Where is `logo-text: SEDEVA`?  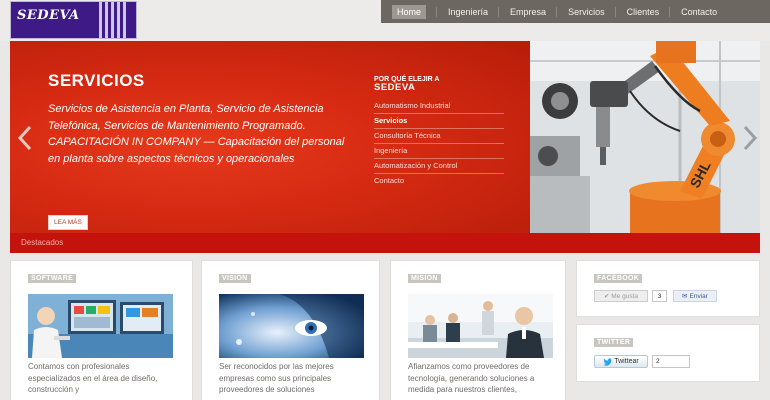
logo-text: SEDEVA is located at coordinates (48, 15).